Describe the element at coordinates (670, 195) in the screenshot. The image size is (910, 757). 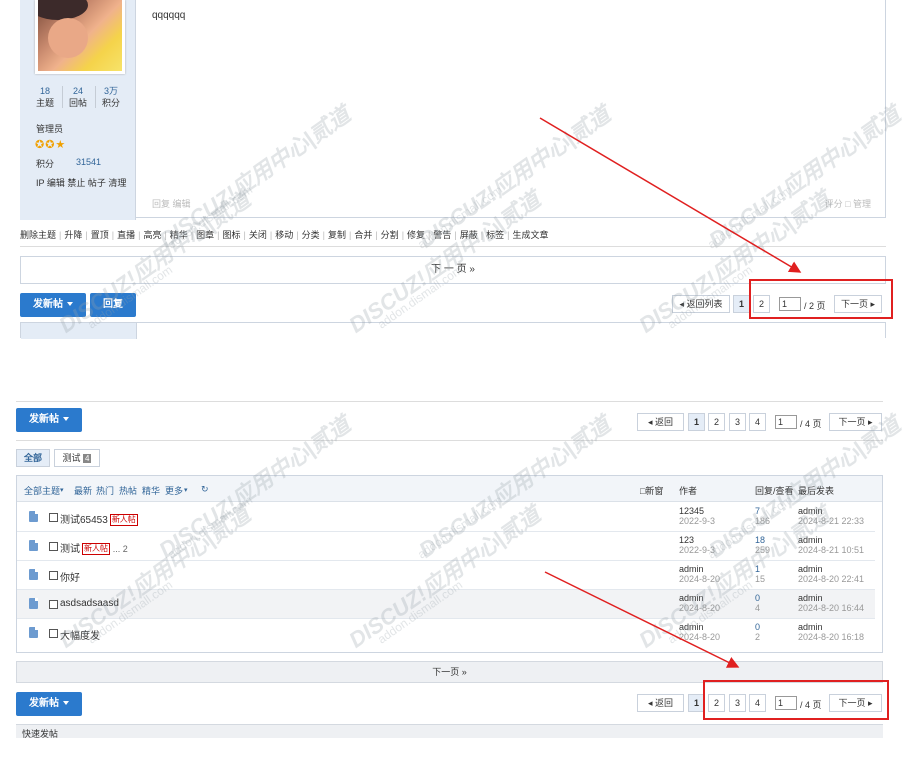
I see `arrow-top` at that location.